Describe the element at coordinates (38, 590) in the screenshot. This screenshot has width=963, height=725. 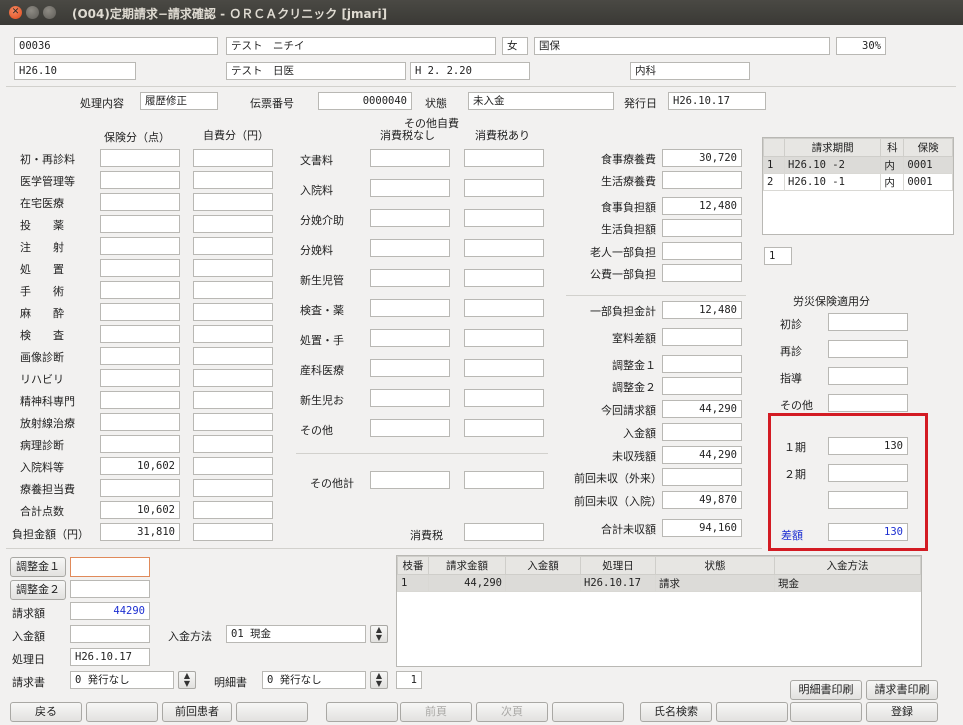
I see `chosei2-button: 調整金２` at that location.